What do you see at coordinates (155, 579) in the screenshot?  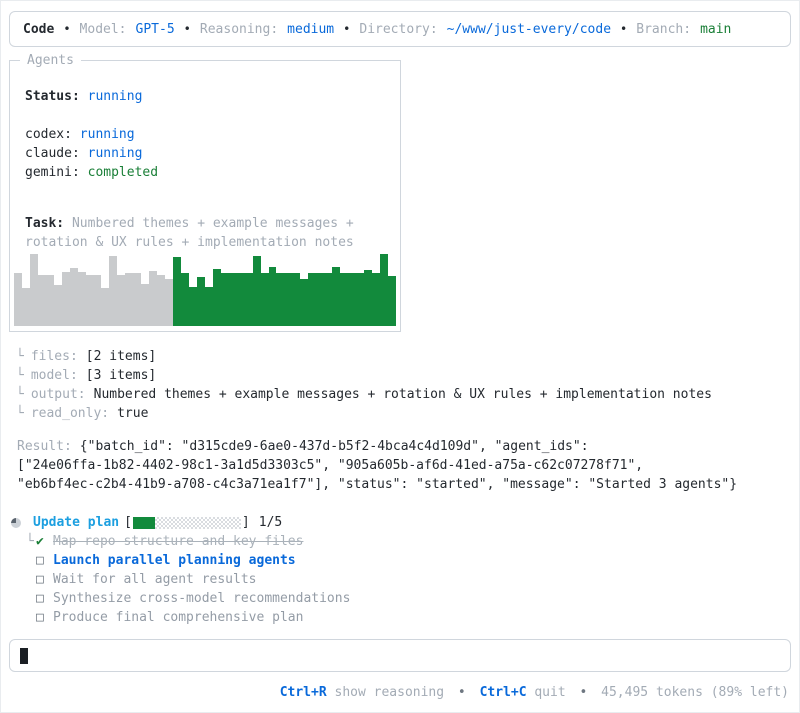 I see `plan-item-label: Wait for all agent results` at bounding box center [155, 579].